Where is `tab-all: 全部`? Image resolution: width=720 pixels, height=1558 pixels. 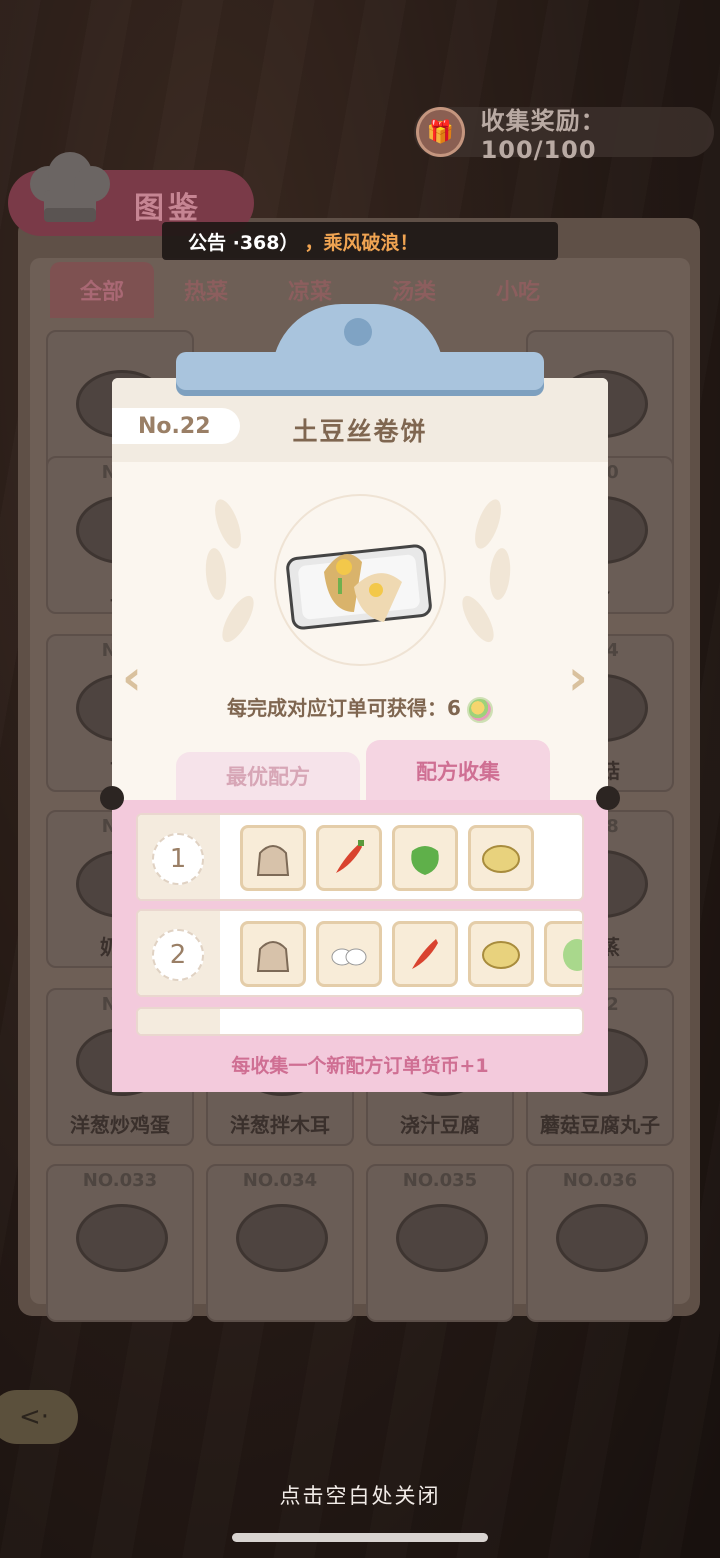
tab-all: 全部 is located at coordinates (102, 290).